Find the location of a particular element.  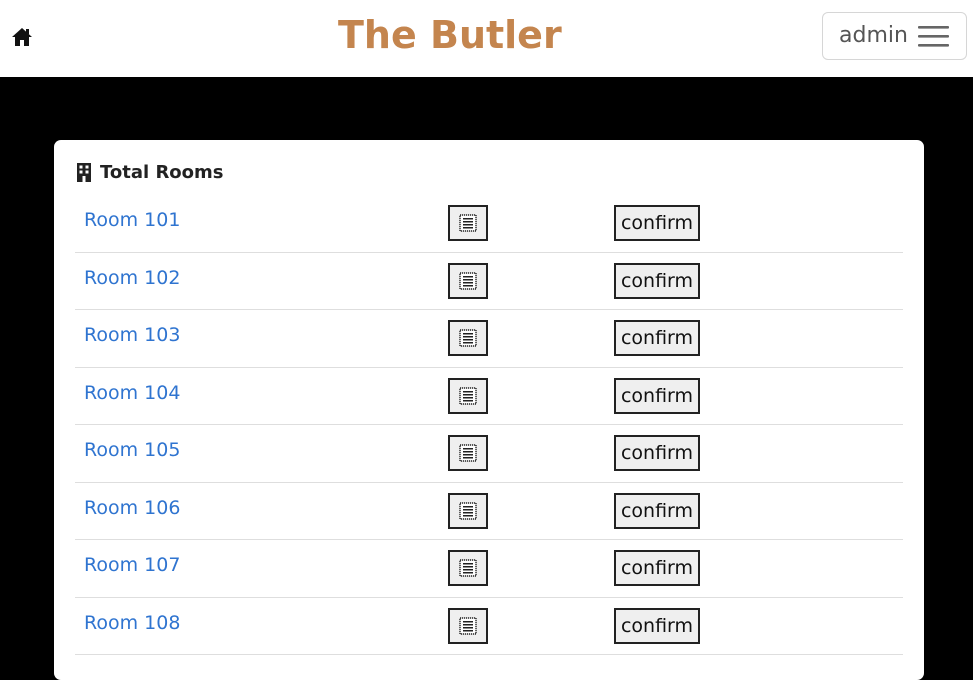

room-link: Room 104 is located at coordinates (132, 393).